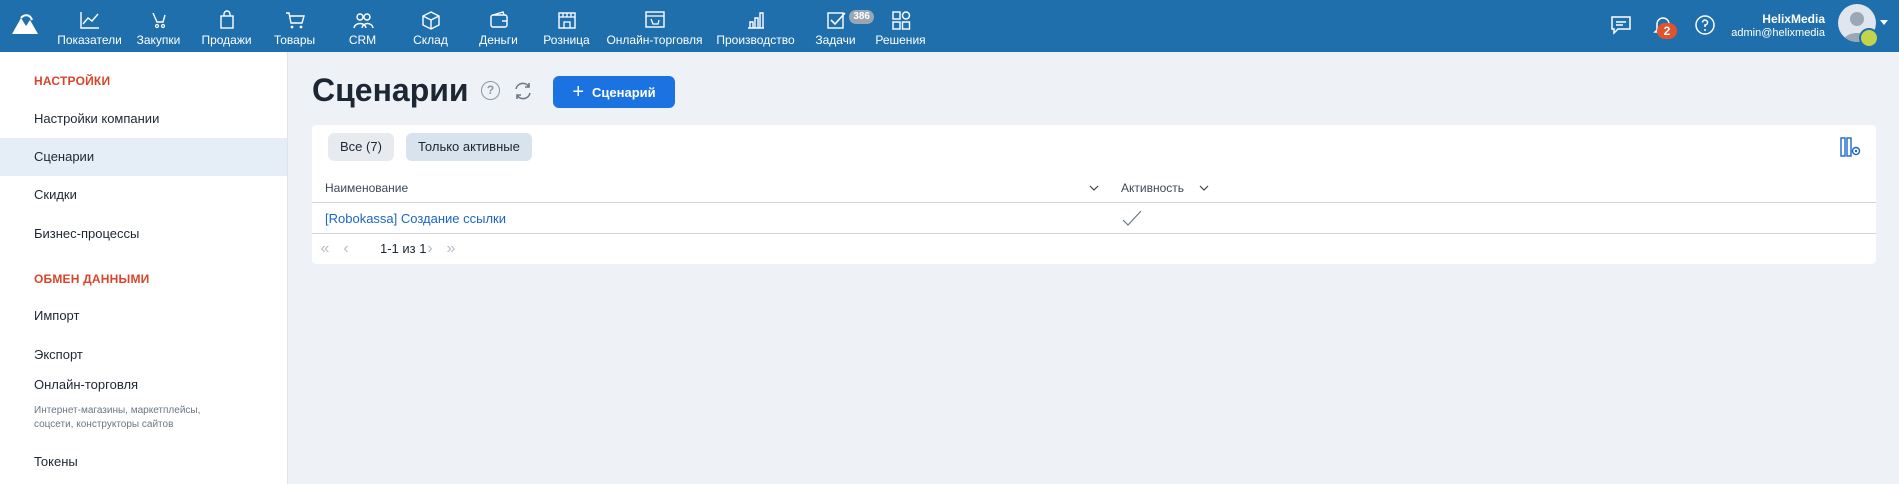 The width and height of the screenshot is (1899, 484). I want to click on apps-icon, so click(900, 20).